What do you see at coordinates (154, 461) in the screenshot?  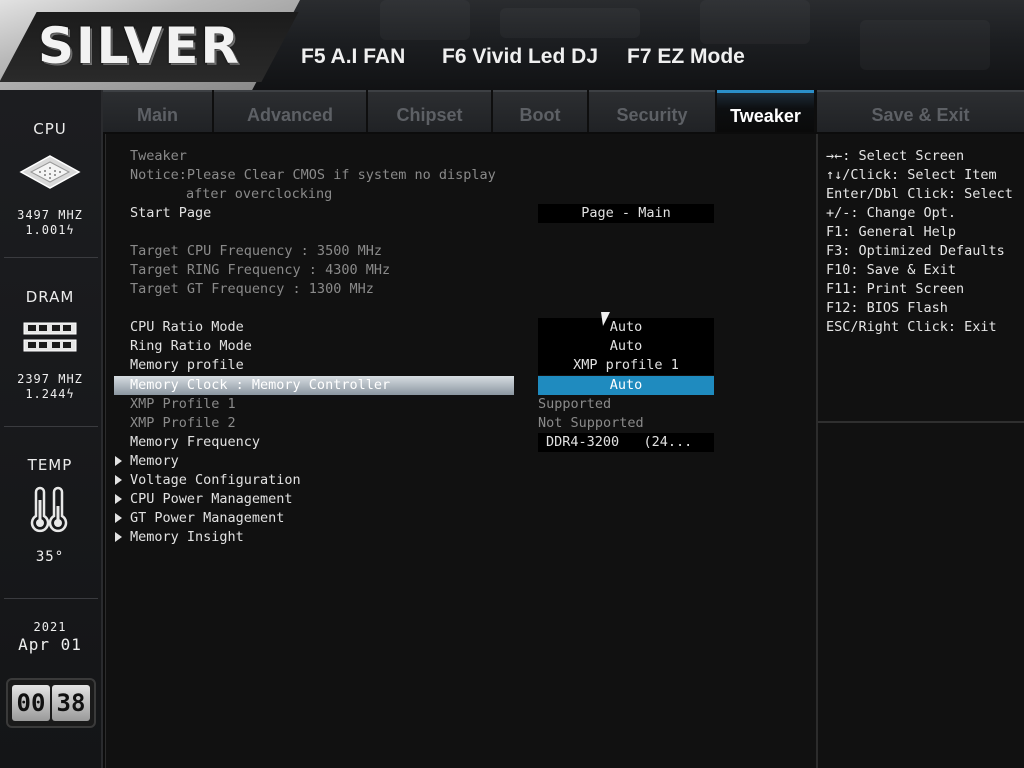 I see `submenu-memory: Memory` at bounding box center [154, 461].